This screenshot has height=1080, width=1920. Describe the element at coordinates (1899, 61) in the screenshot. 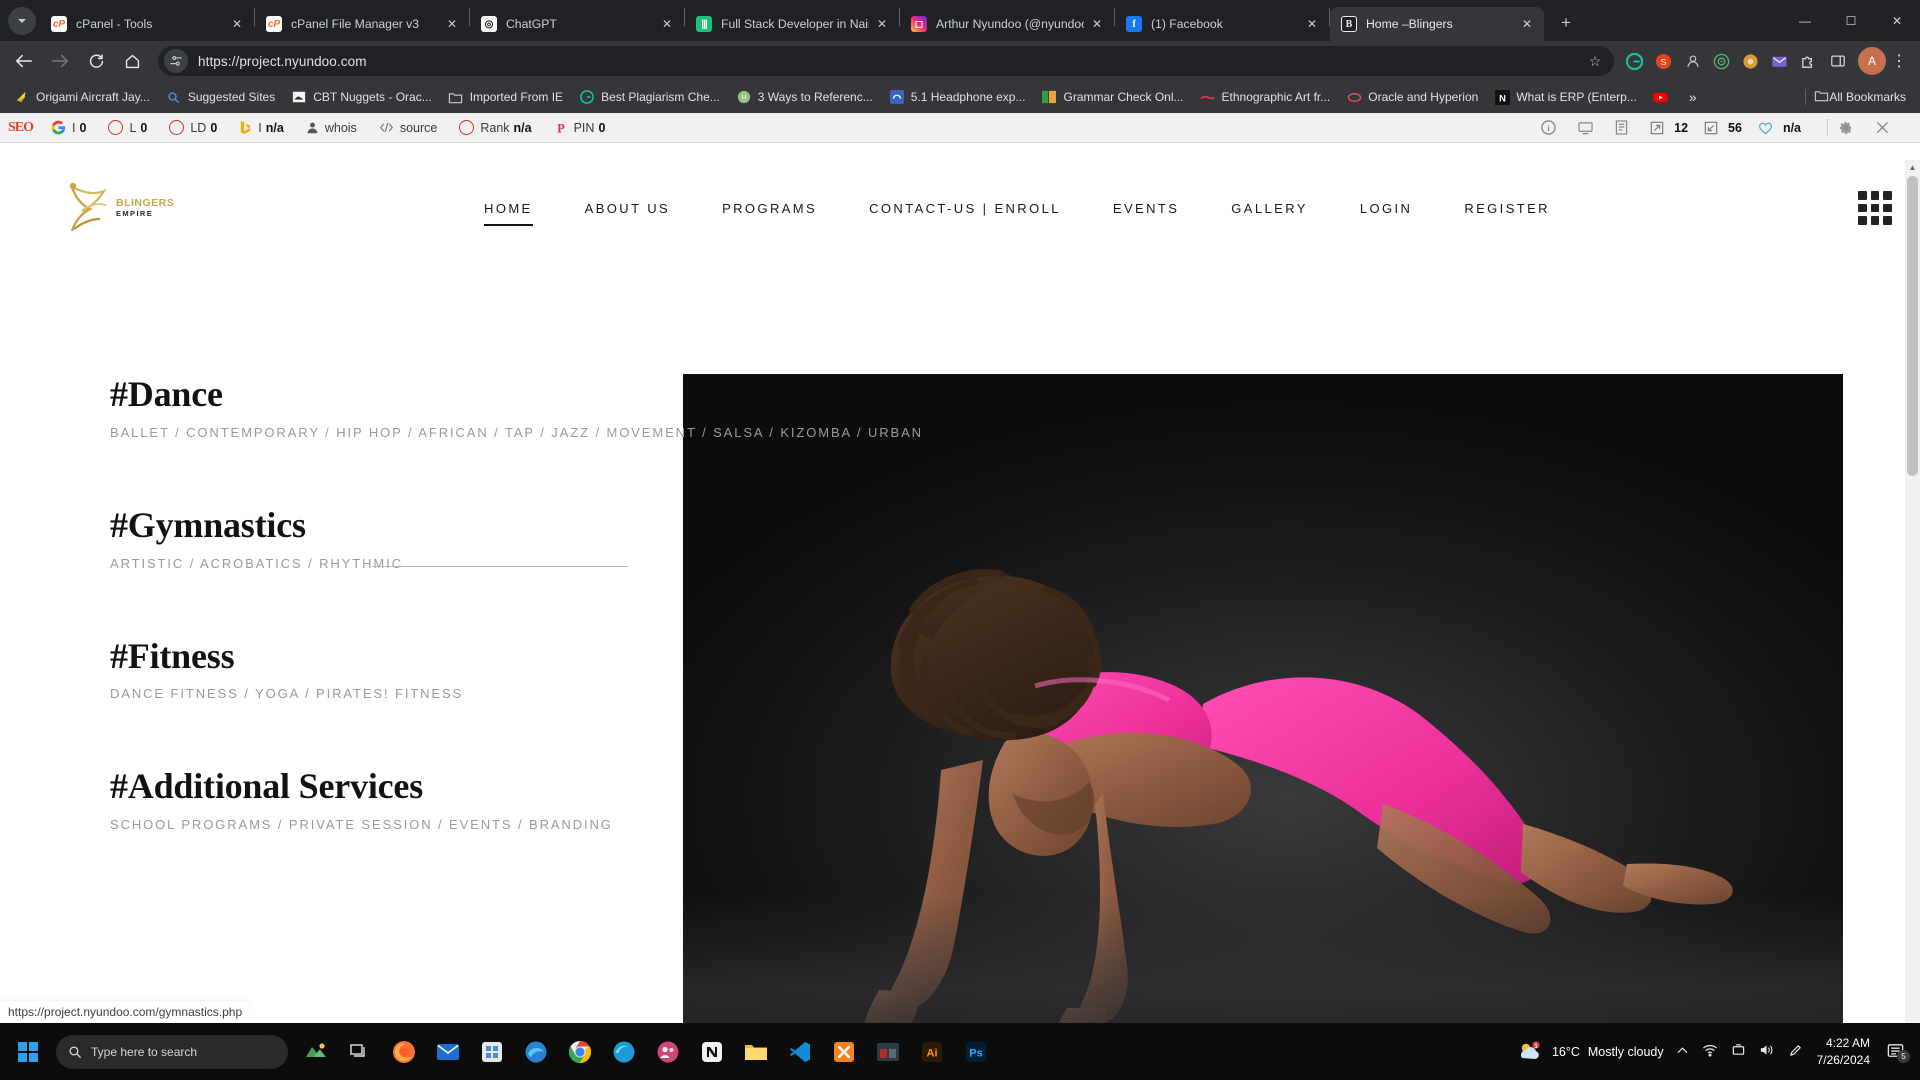

I see `chrome-menu-icon: ⋮` at that location.